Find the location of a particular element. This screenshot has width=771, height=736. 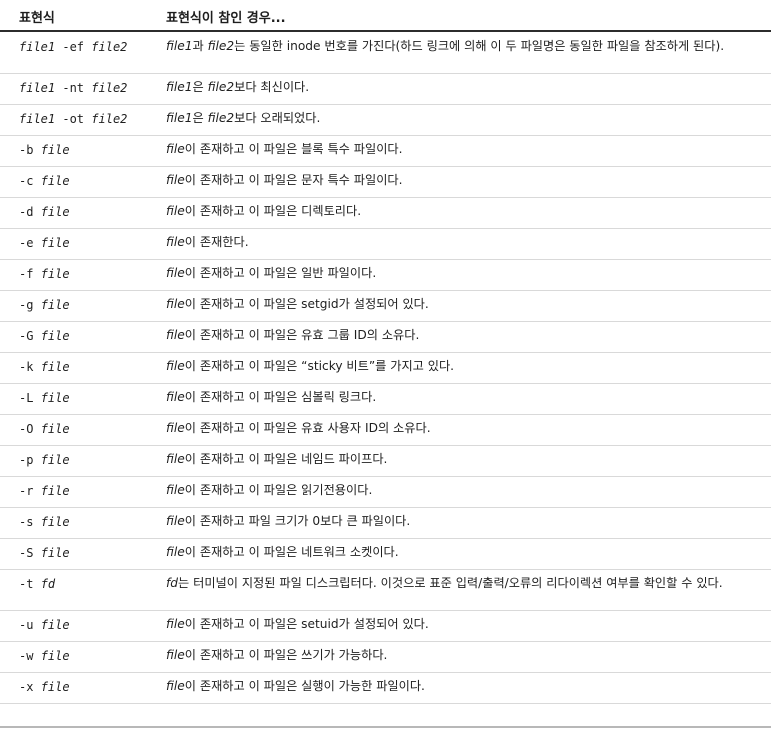

expression-operator: -w is located at coordinates (26, 656).